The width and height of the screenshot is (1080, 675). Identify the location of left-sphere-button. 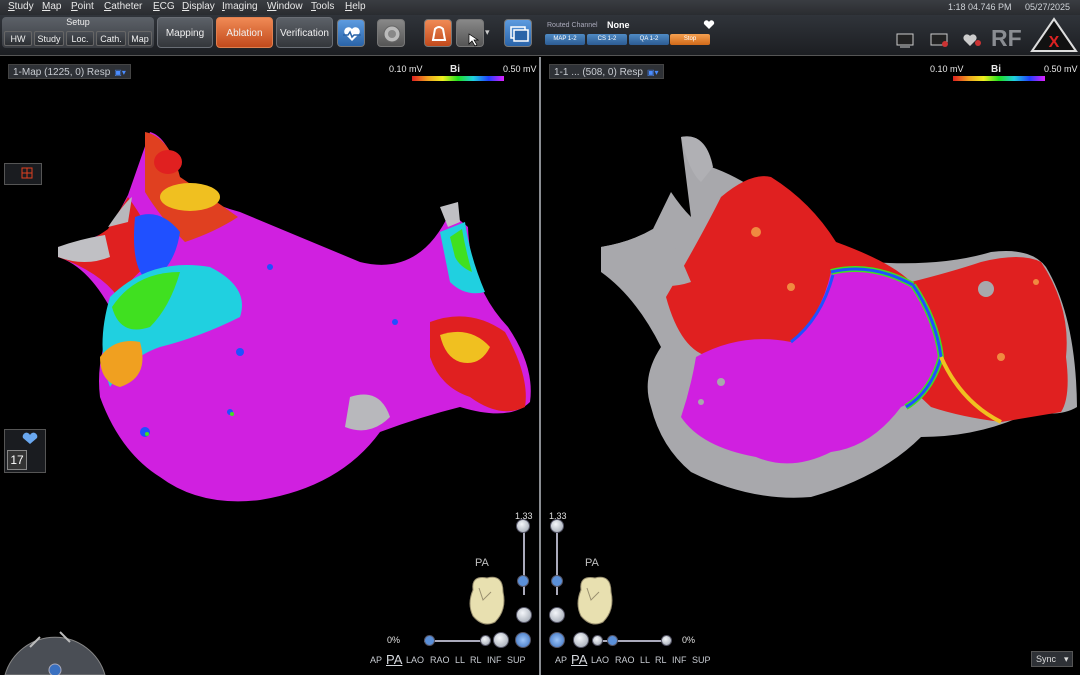
(501, 640).